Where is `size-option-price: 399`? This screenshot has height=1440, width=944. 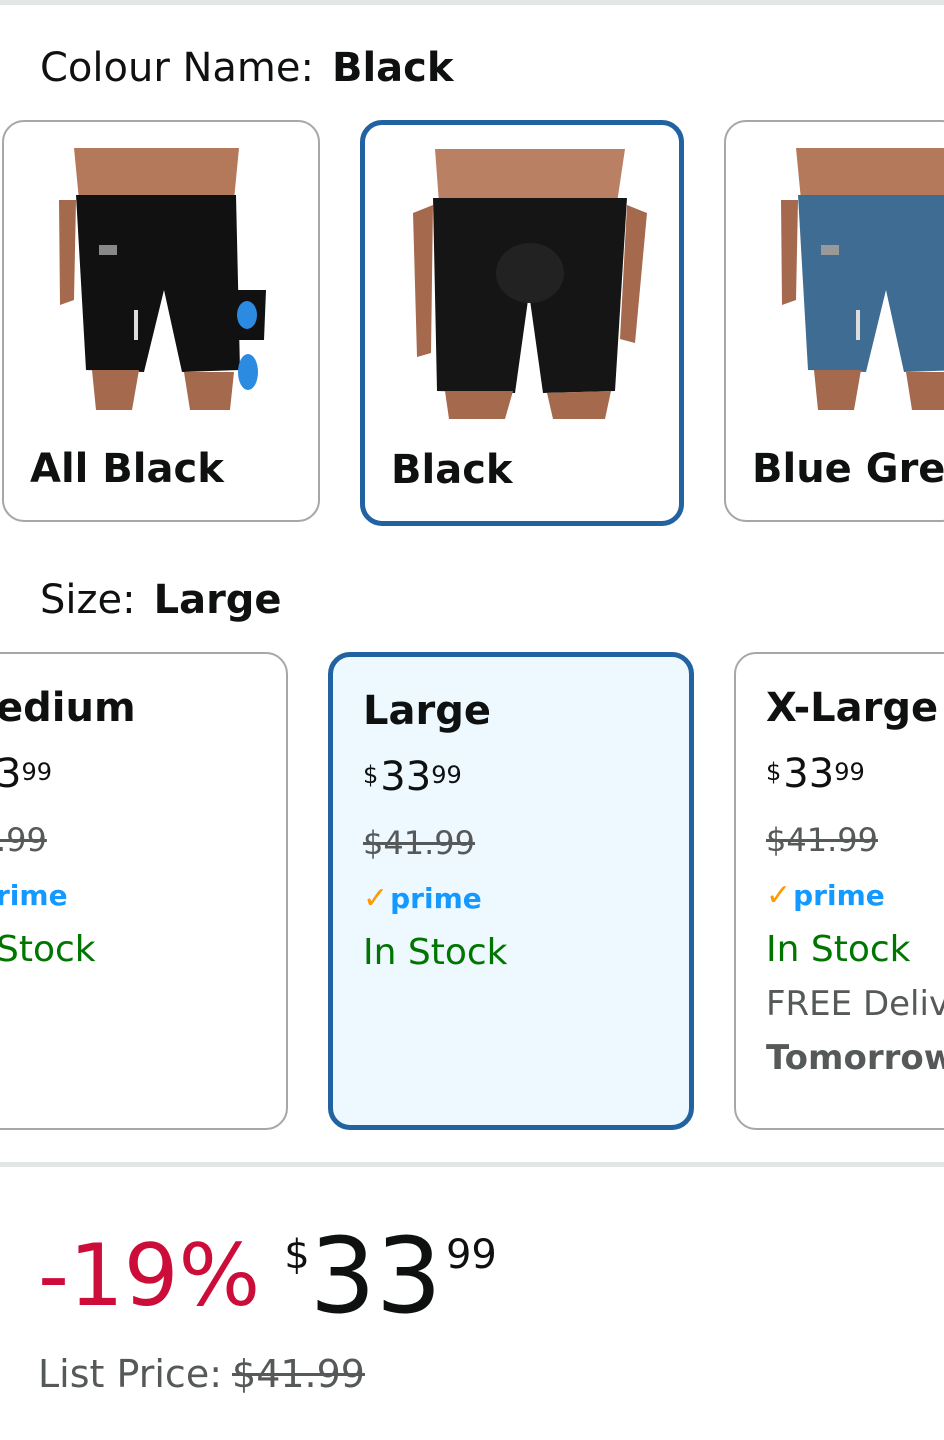 size-option-price: 399 is located at coordinates (26, 774).